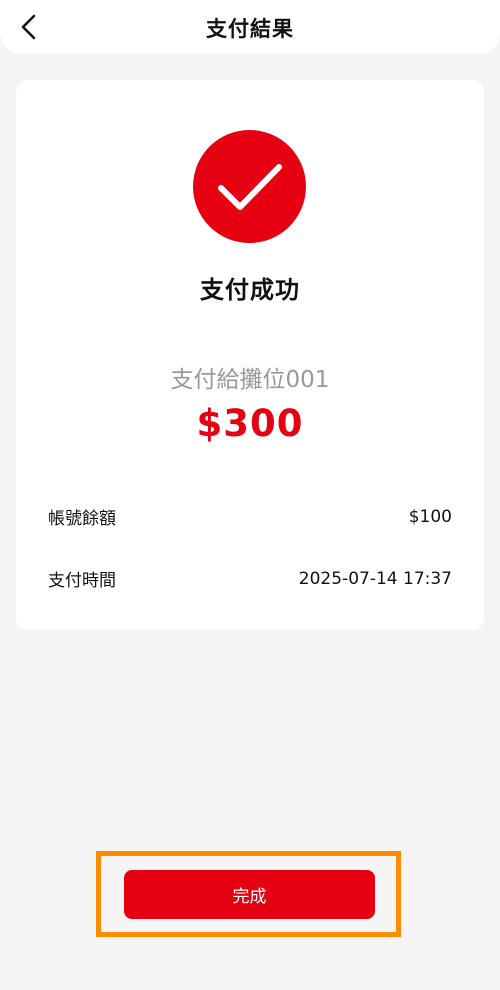 The width and height of the screenshot is (500, 990). I want to click on payment-amount: $300, so click(250, 423).